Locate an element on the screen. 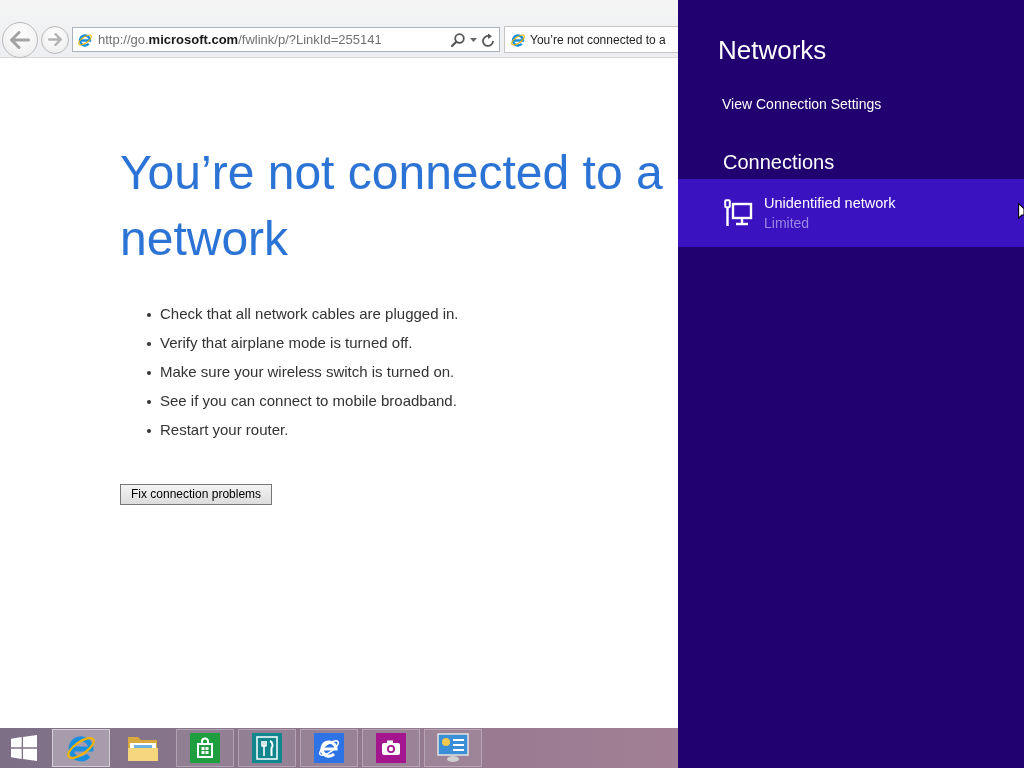  four-panes-icon is located at coordinates (24, 748).